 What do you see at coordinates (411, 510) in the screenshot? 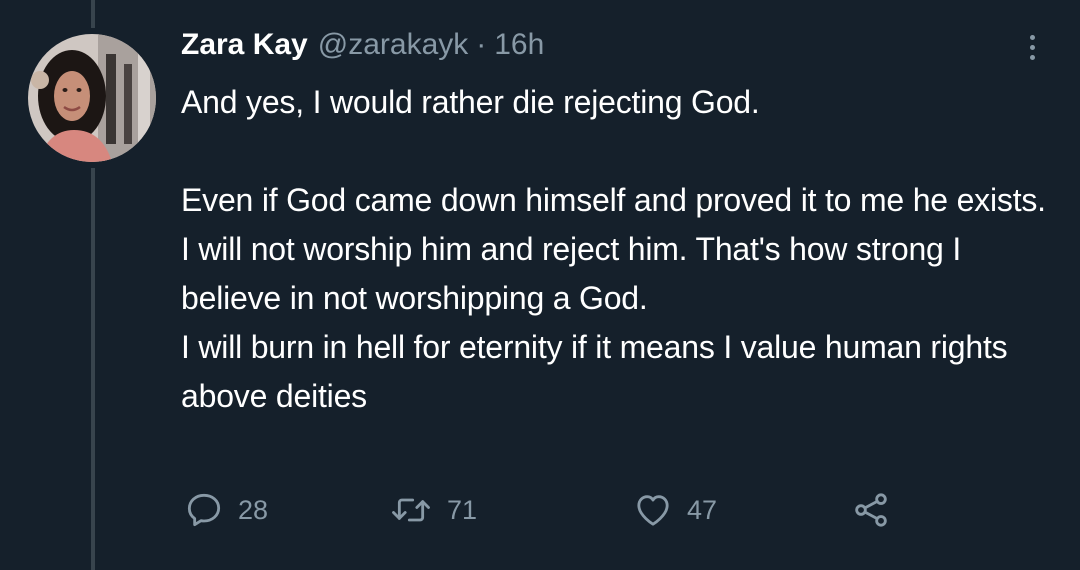
I see `retweet-icon` at bounding box center [411, 510].